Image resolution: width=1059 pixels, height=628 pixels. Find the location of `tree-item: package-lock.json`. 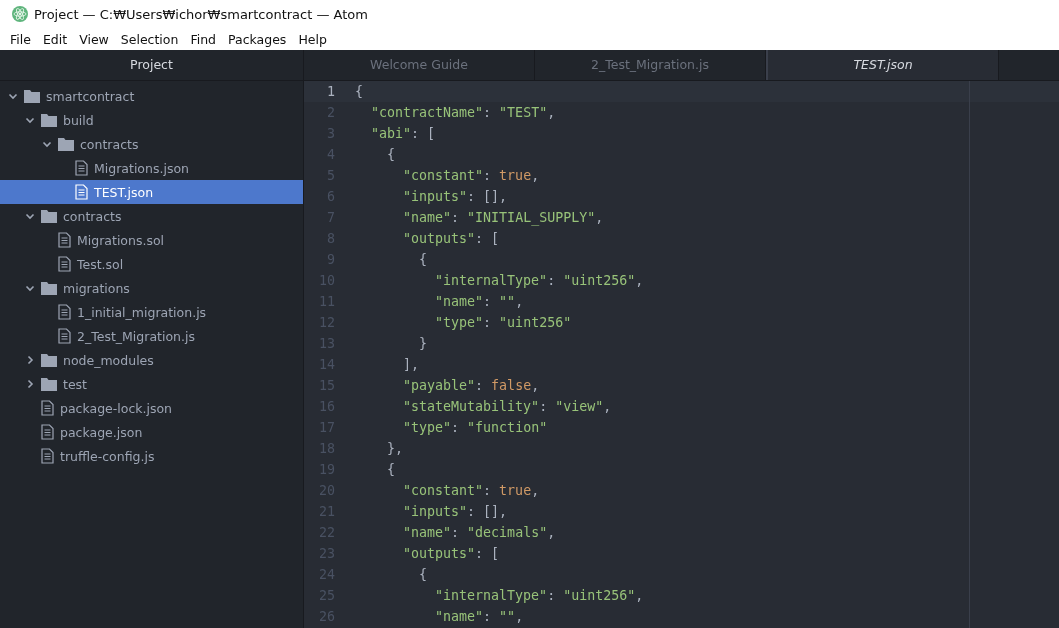

tree-item: package-lock.json is located at coordinates (151, 408).